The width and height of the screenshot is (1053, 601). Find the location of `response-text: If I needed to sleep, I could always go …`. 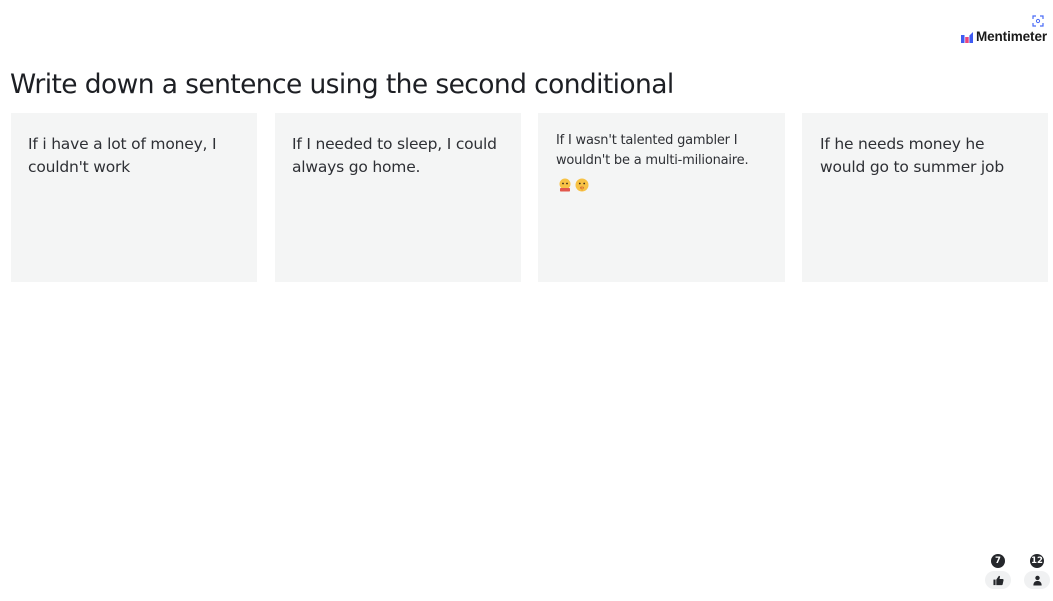

response-text: If I needed to sleep, I could always go … is located at coordinates (394, 155).